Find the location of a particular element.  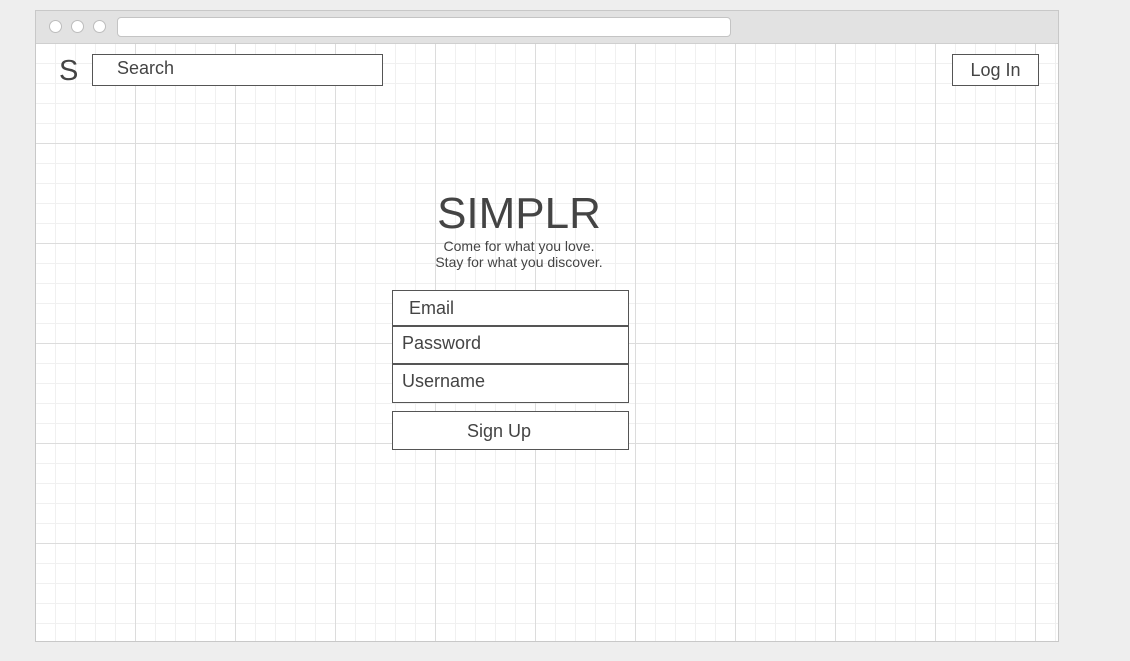

sign-up-label: Sign Up is located at coordinates (499, 431).